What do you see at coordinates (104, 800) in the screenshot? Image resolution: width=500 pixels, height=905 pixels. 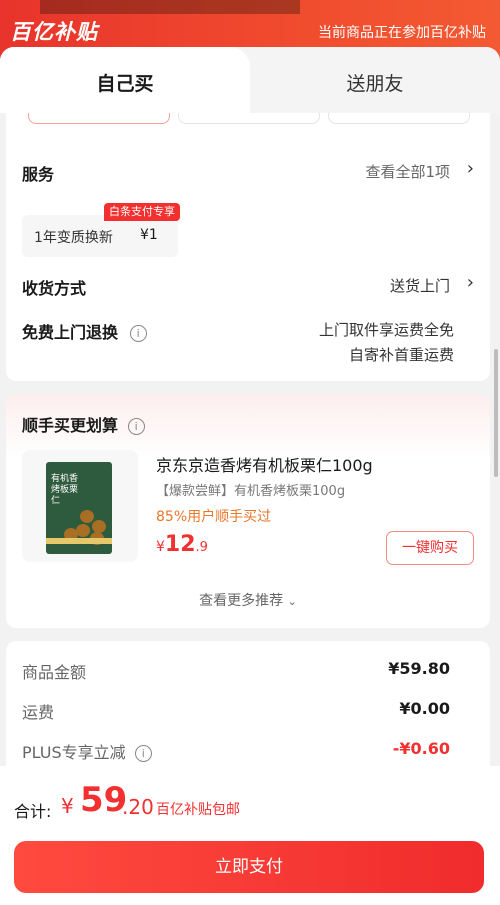 I see `total-amount-integer: 59` at bounding box center [104, 800].